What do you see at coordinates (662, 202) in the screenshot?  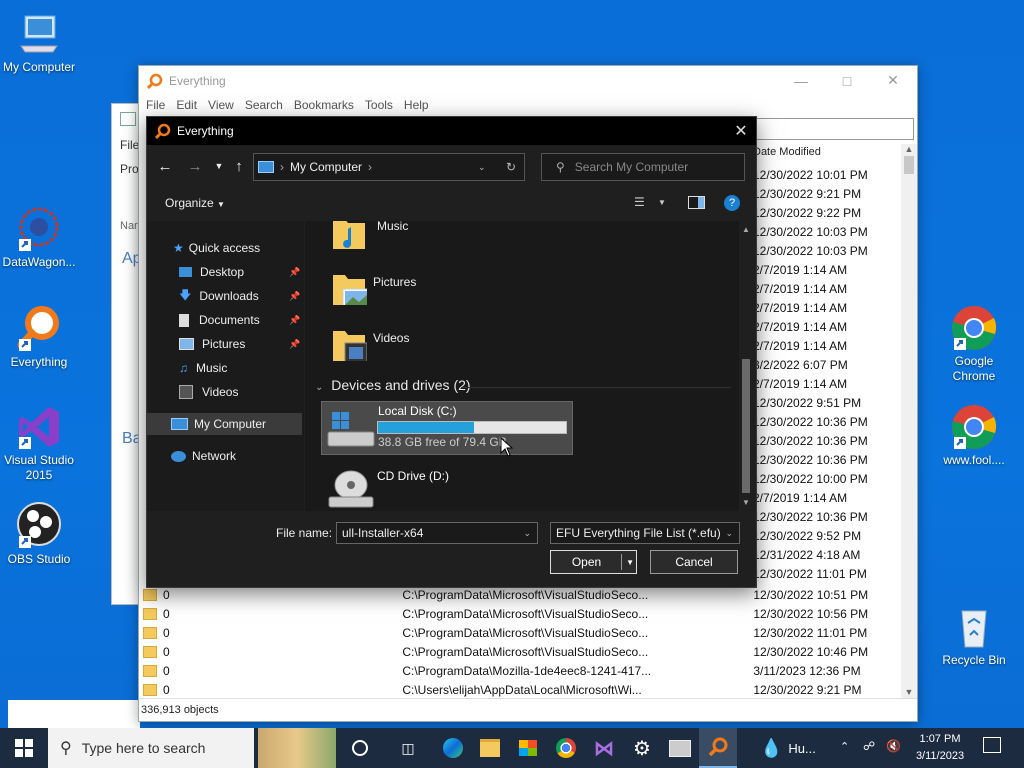 I see `view-chevron-icon: ▼` at bounding box center [662, 202].